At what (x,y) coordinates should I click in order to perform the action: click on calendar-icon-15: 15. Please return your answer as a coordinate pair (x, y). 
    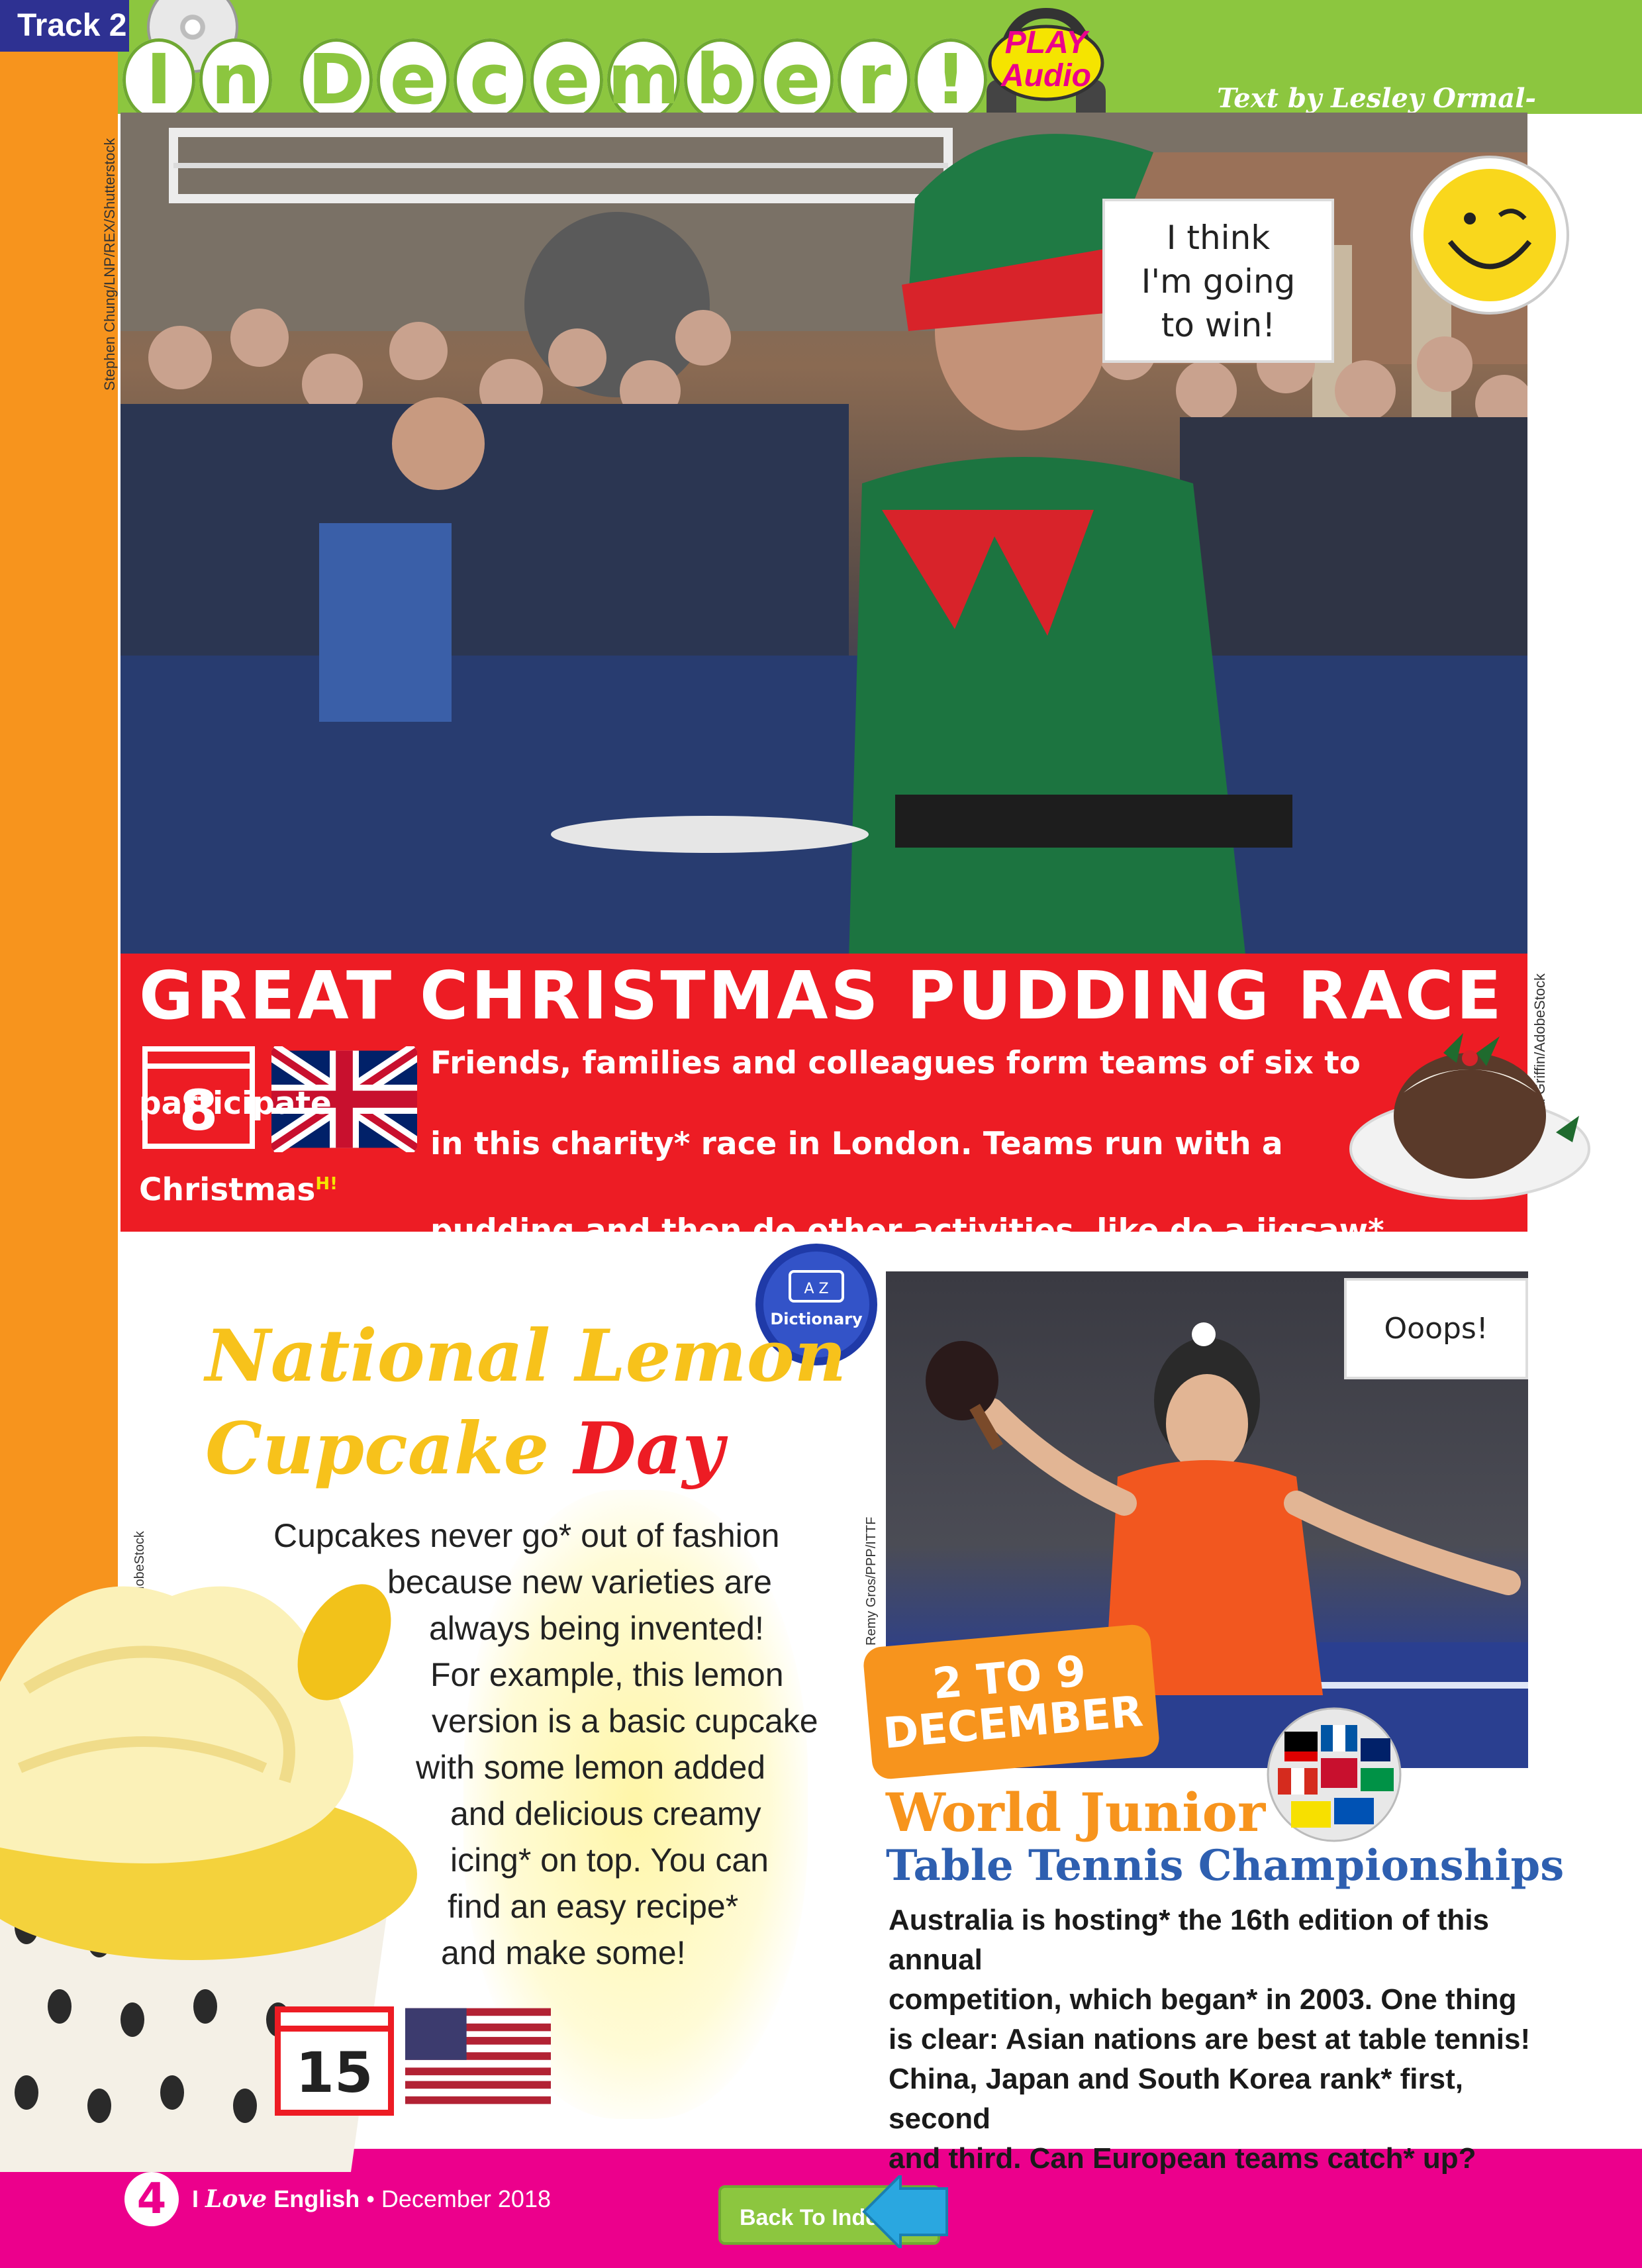
    Looking at the image, I should click on (334, 2061).